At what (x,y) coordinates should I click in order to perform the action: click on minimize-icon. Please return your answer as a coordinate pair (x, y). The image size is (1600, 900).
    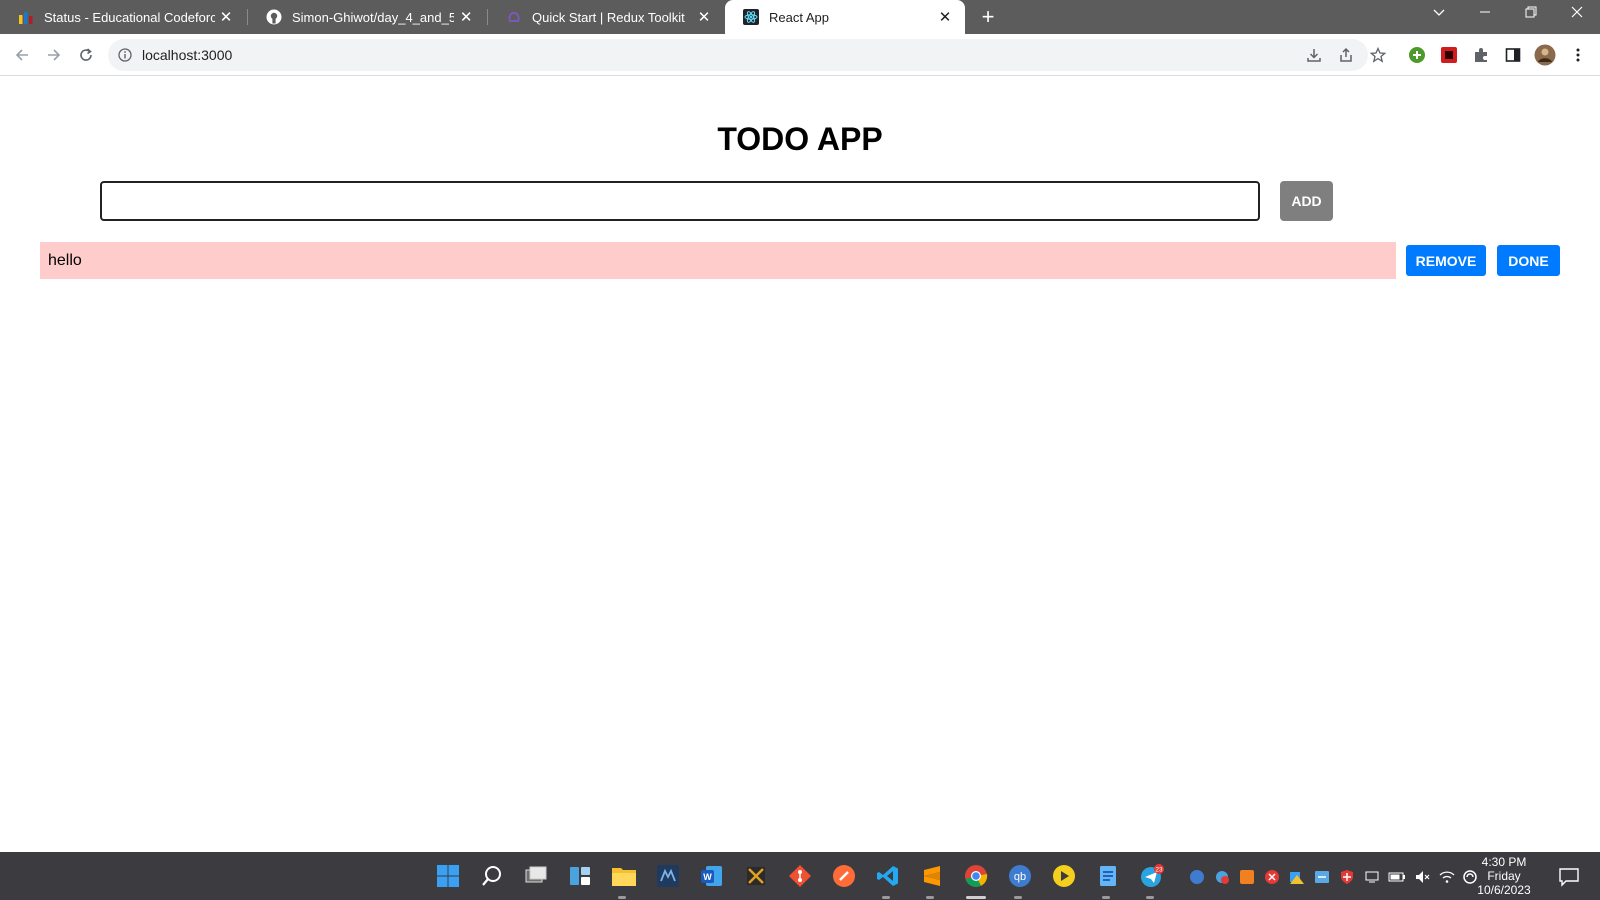
    Looking at the image, I should click on (1485, 12).